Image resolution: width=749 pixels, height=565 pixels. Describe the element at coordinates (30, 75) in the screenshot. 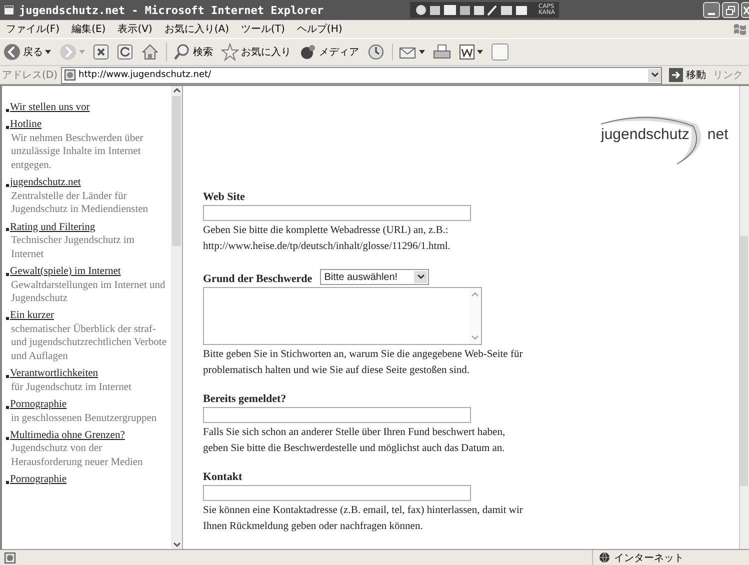

I see `address-label: アドレス(D)` at that location.